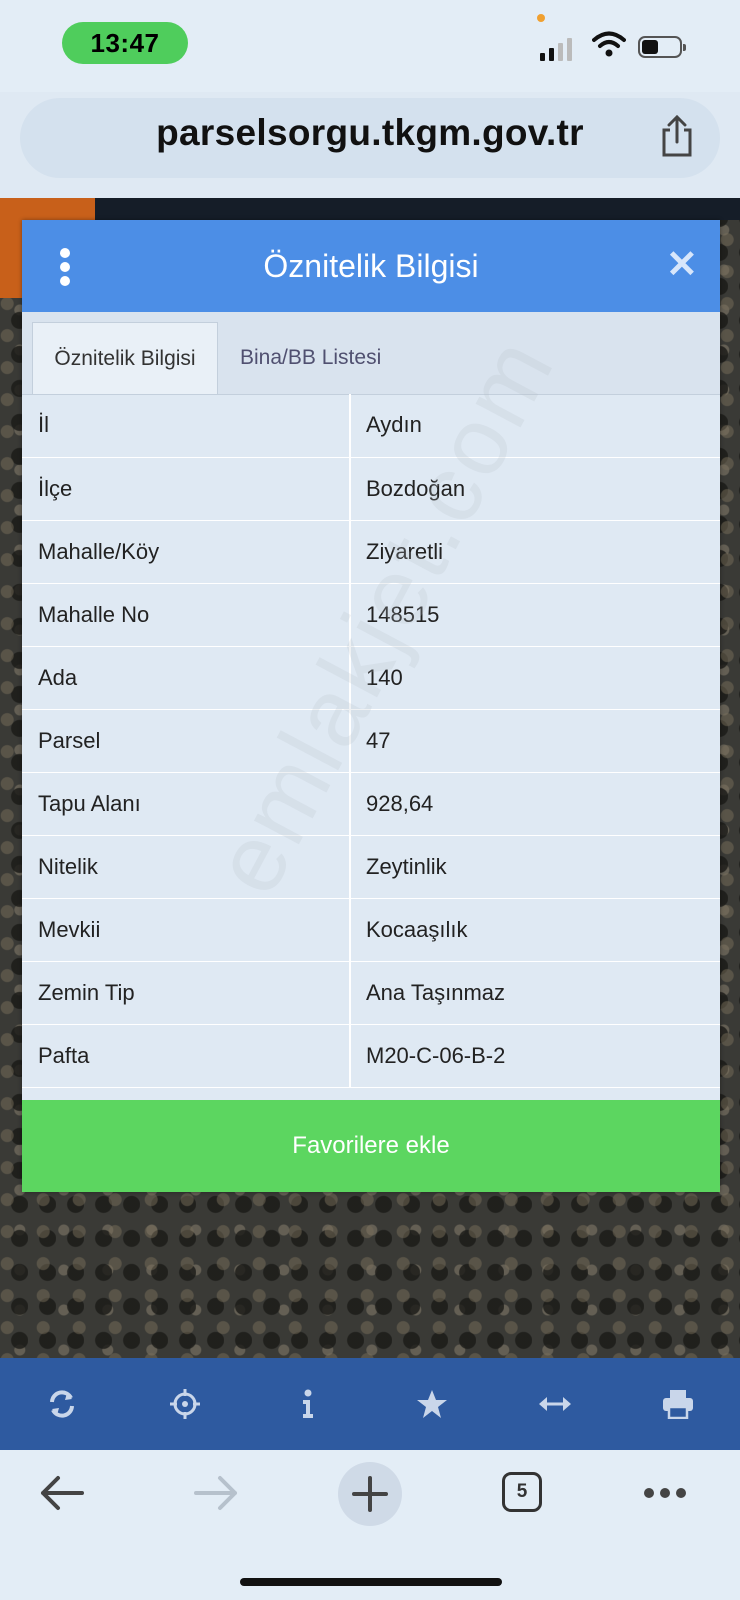 This screenshot has height=1600, width=740. Describe the element at coordinates (61, 1493) in the screenshot. I see `back-arrow-icon` at that location.